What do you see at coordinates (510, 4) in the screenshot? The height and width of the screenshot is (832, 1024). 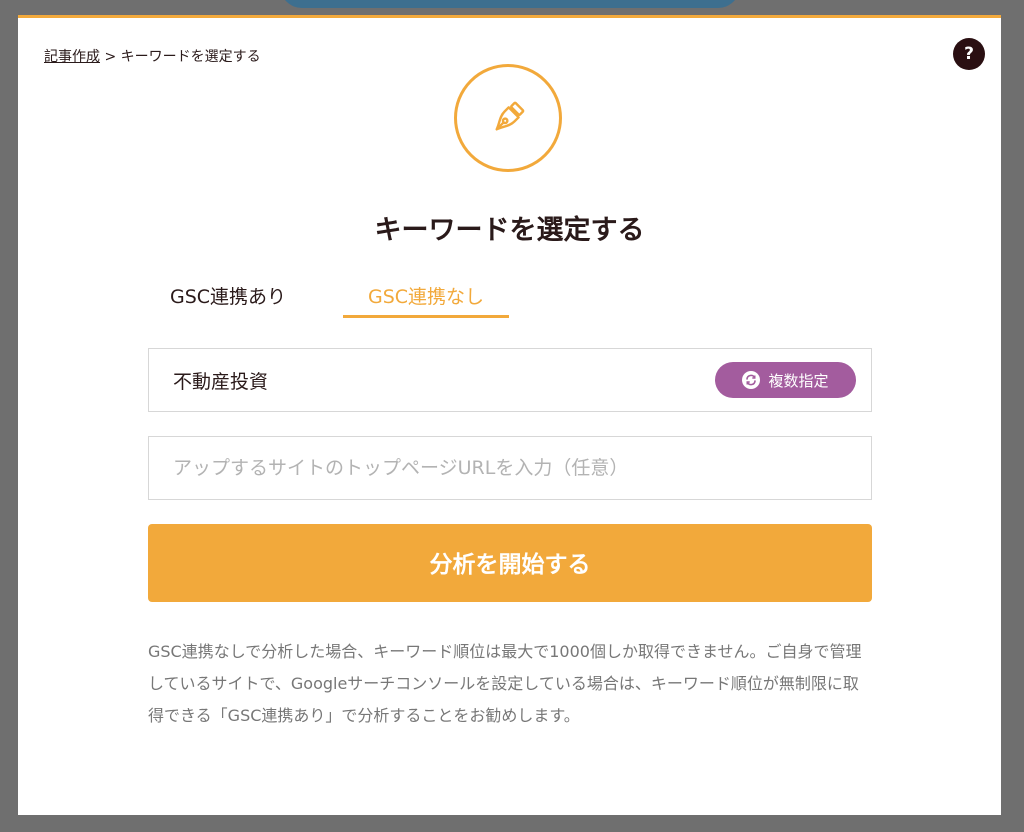 I see `backdrop-logo-glimpse` at bounding box center [510, 4].